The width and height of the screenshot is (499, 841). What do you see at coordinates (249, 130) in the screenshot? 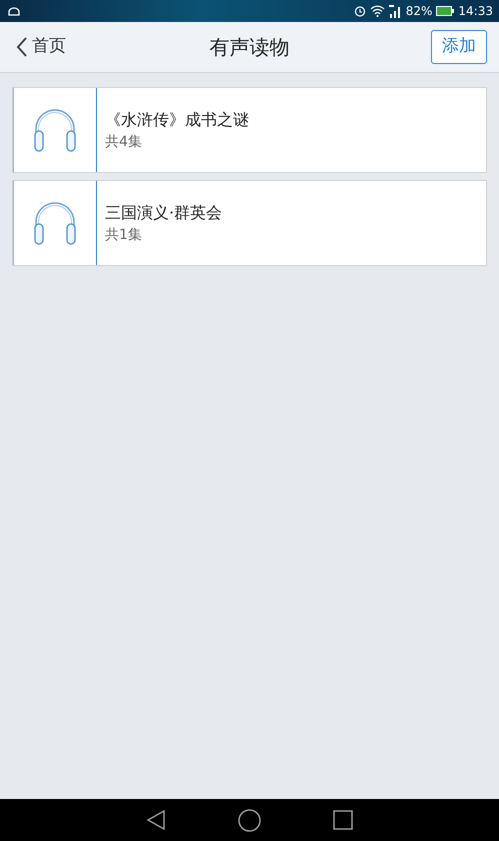
I see `audiobook-item: 《水浒传》成书之谜 共4集` at bounding box center [249, 130].